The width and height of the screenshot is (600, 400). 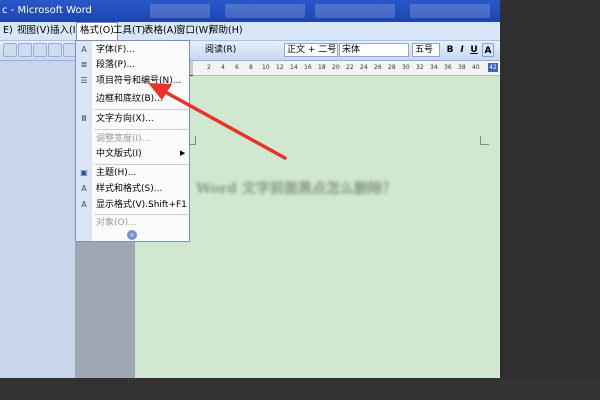 I want to click on text-direction-icon: Ⅲ, so click(x=84, y=118).